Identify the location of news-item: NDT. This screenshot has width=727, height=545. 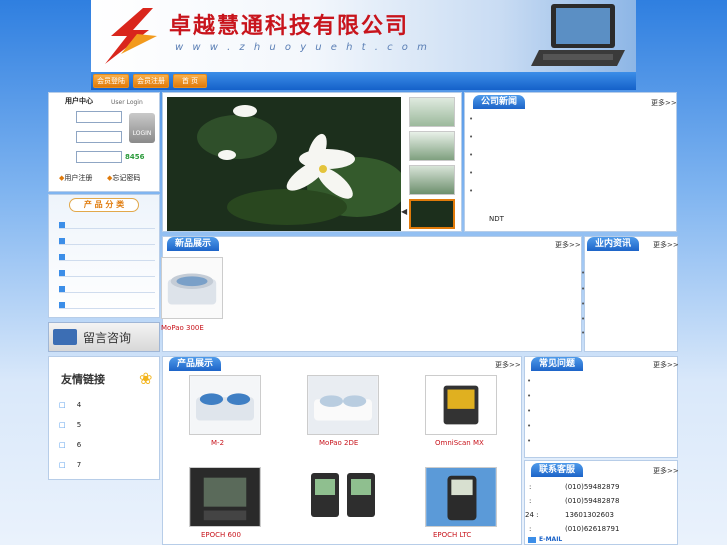
(496, 219).